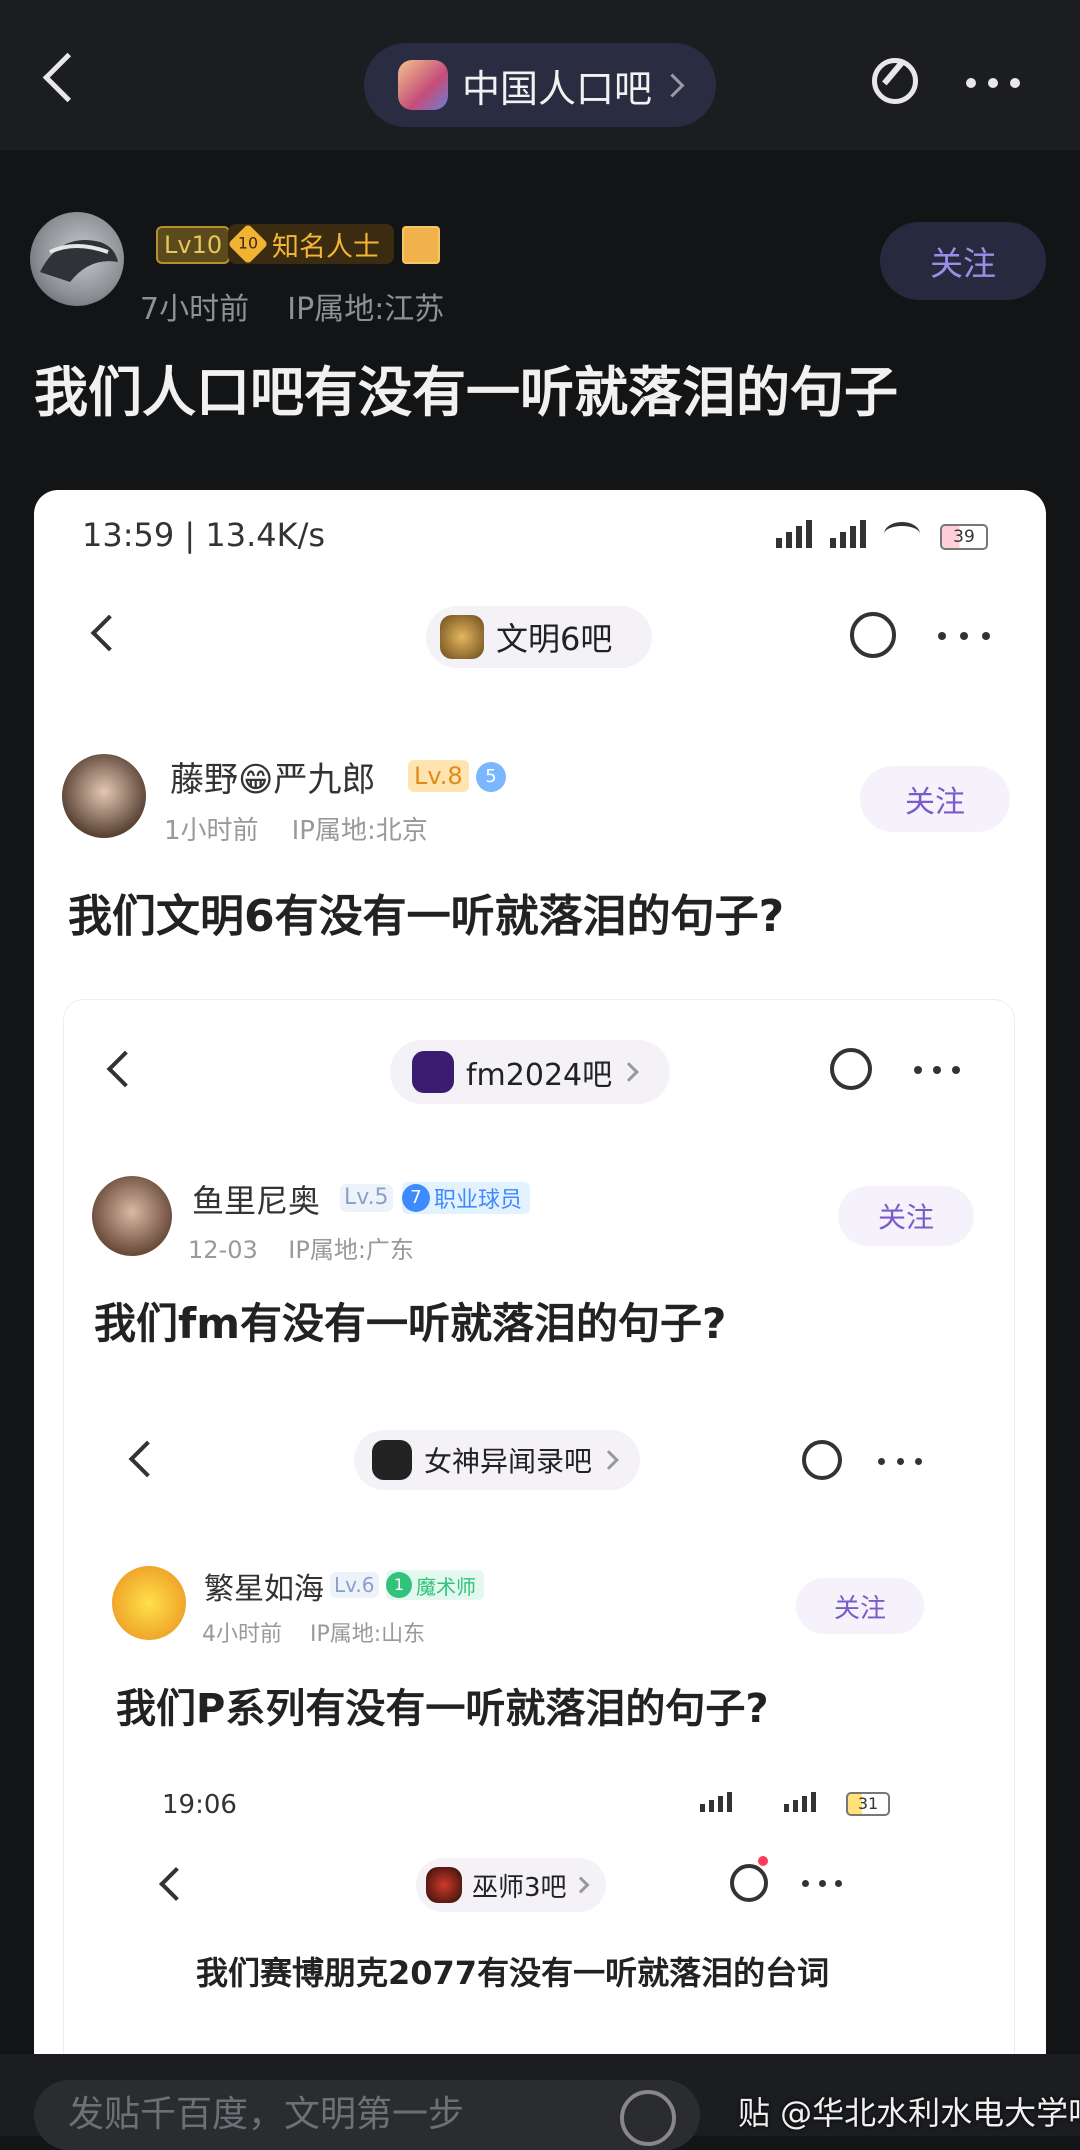 The height and width of the screenshot is (2150, 1080). Describe the element at coordinates (326, 247) in the screenshot. I see `badge-label: 知名人士` at that location.